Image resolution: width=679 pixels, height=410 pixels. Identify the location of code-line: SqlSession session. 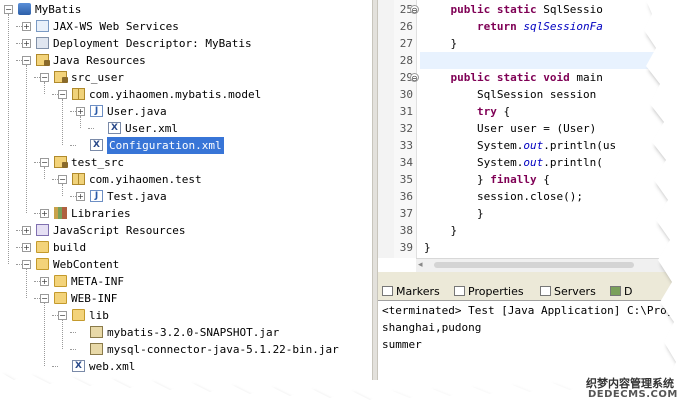
(510, 94).